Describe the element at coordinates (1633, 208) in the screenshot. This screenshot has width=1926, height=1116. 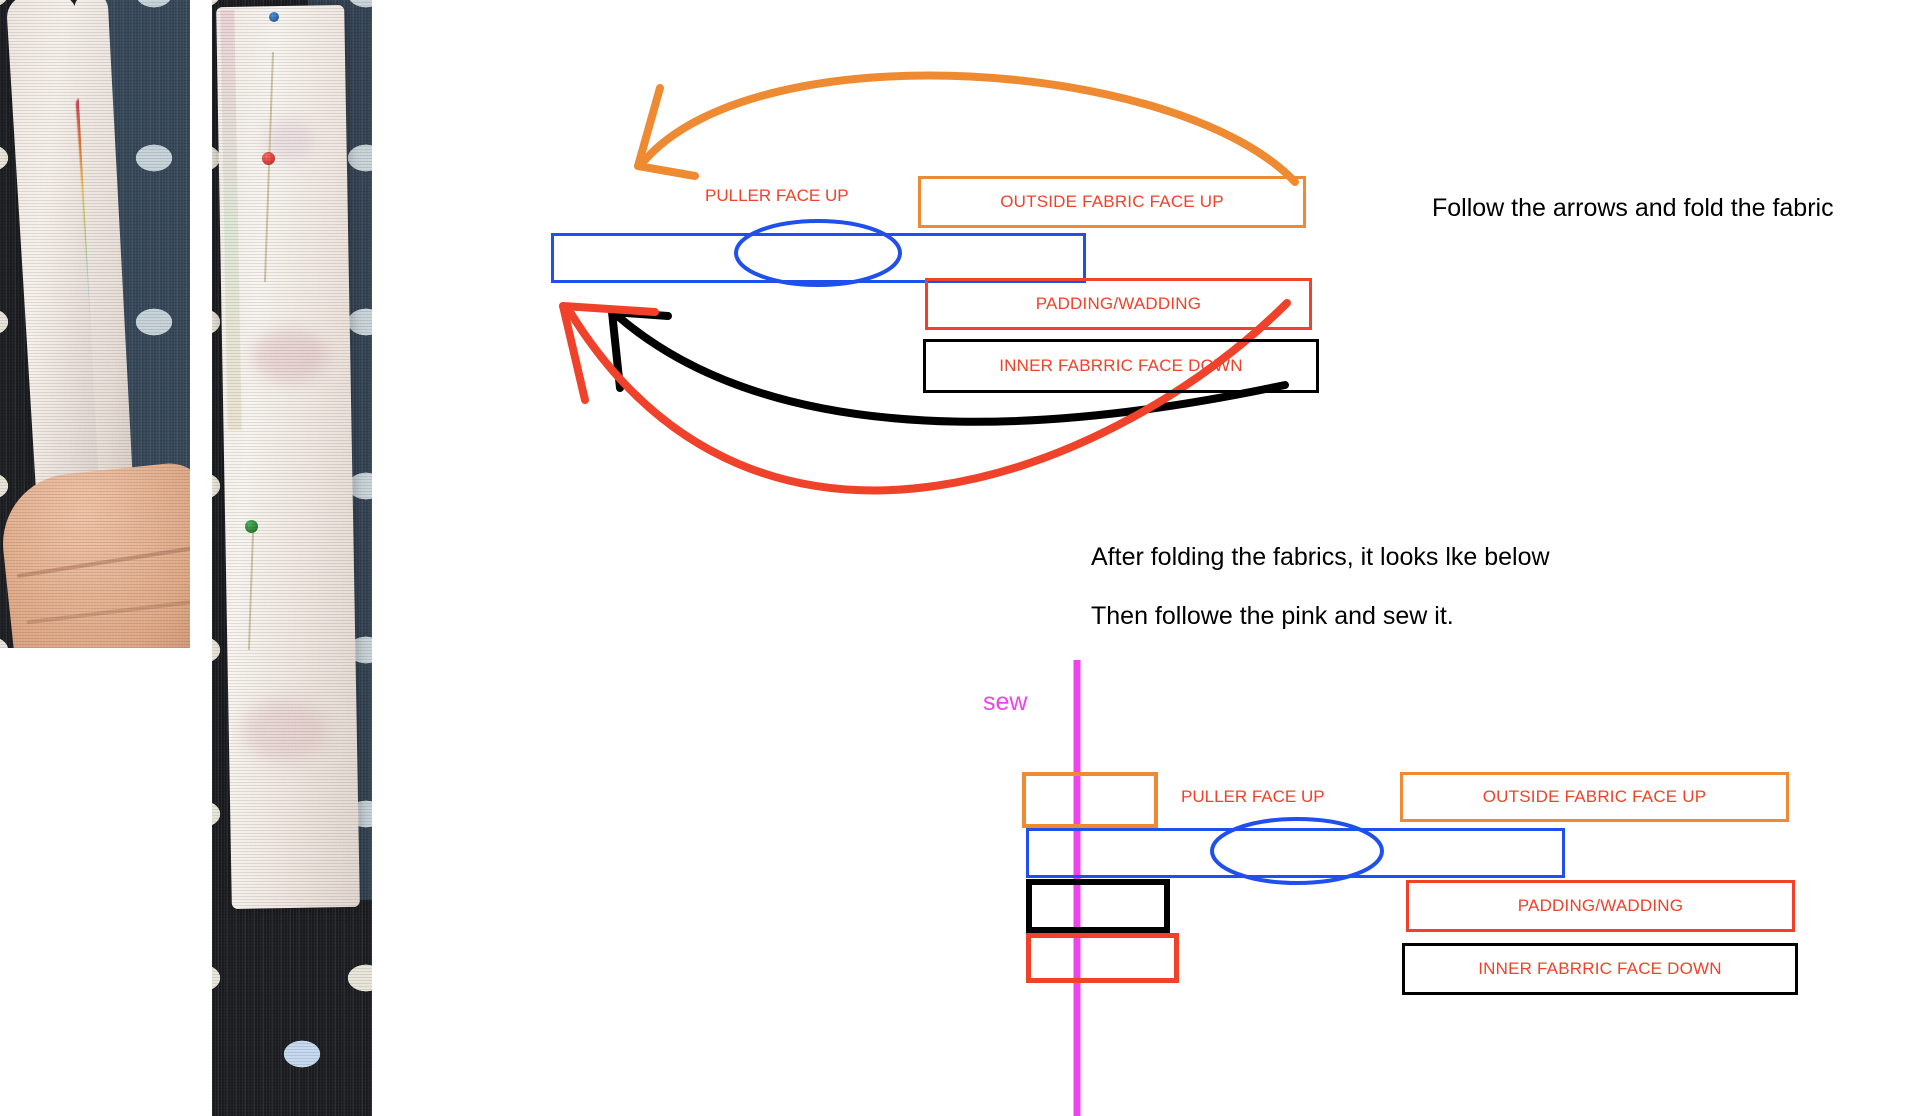
I see `instruction-step-1: Follow the arrows and fold the fabric` at that location.